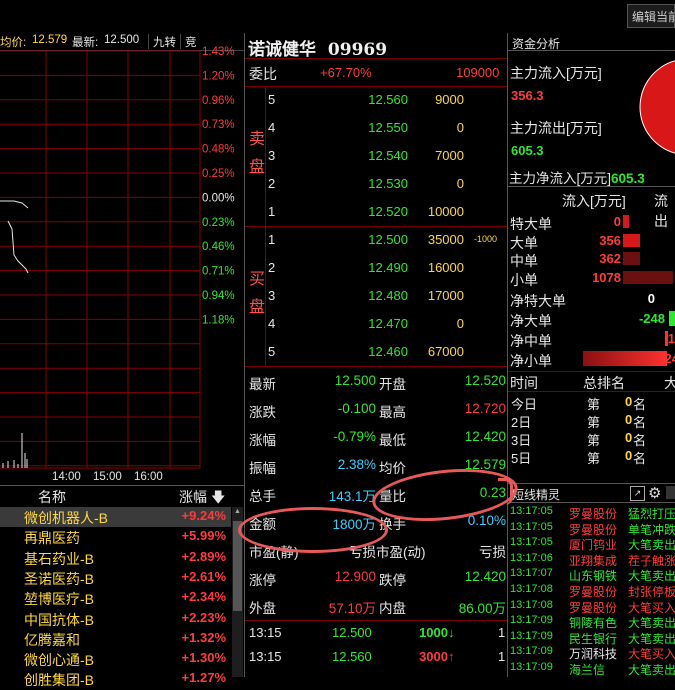  I want to click on list-stock-chg: +1.27%, so click(203, 678).